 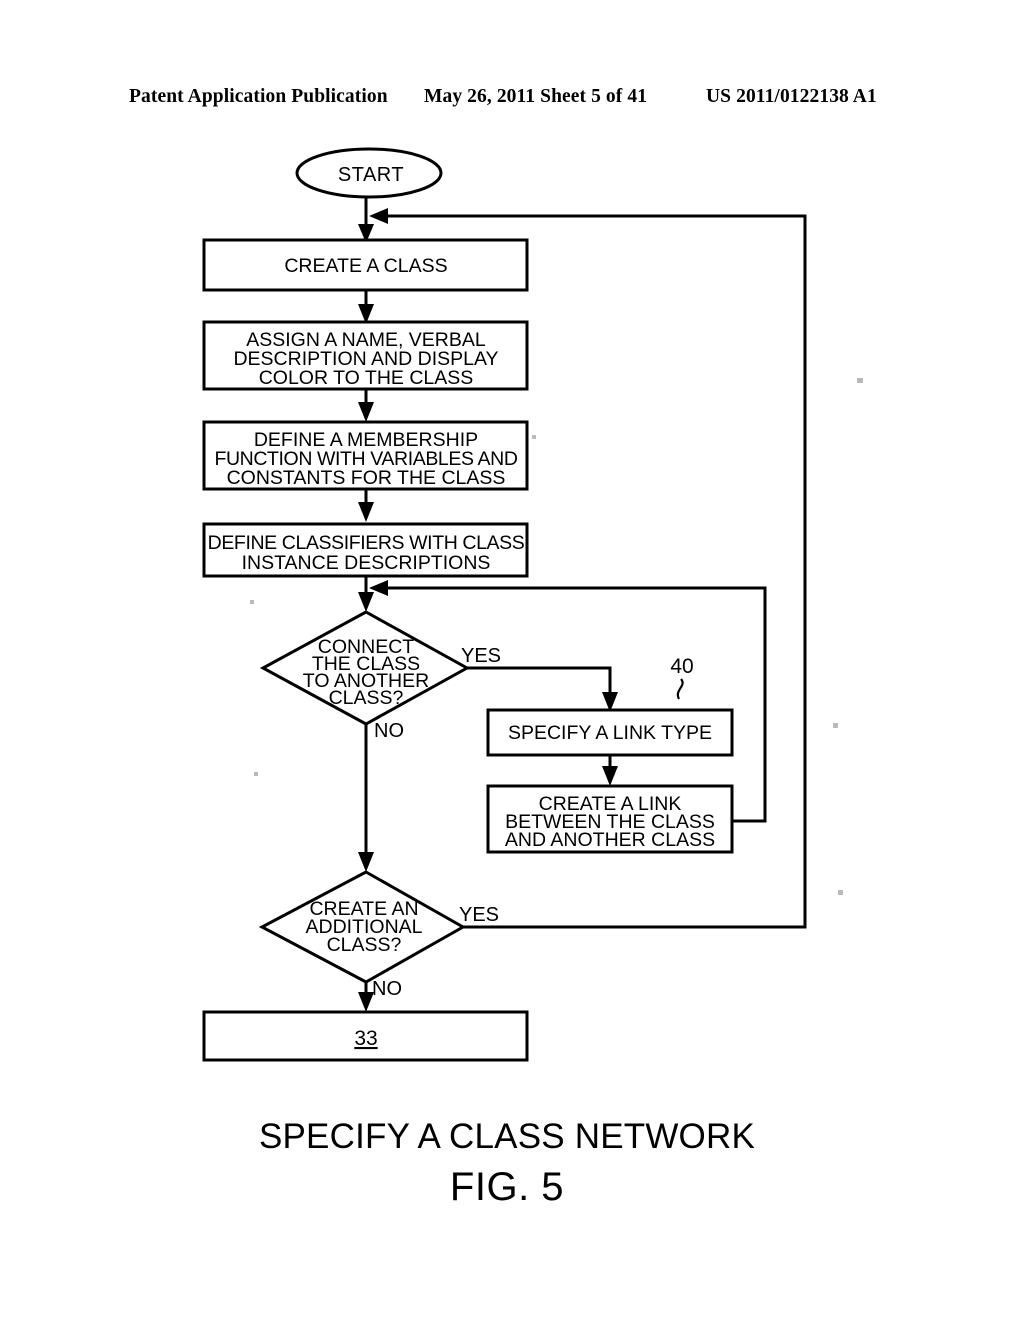 What do you see at coordinates (507, 1136) in the screenshot?
I see `figure-caption: SPECIFY A CLASS NETWORK` at bounding box center [507, 1136].